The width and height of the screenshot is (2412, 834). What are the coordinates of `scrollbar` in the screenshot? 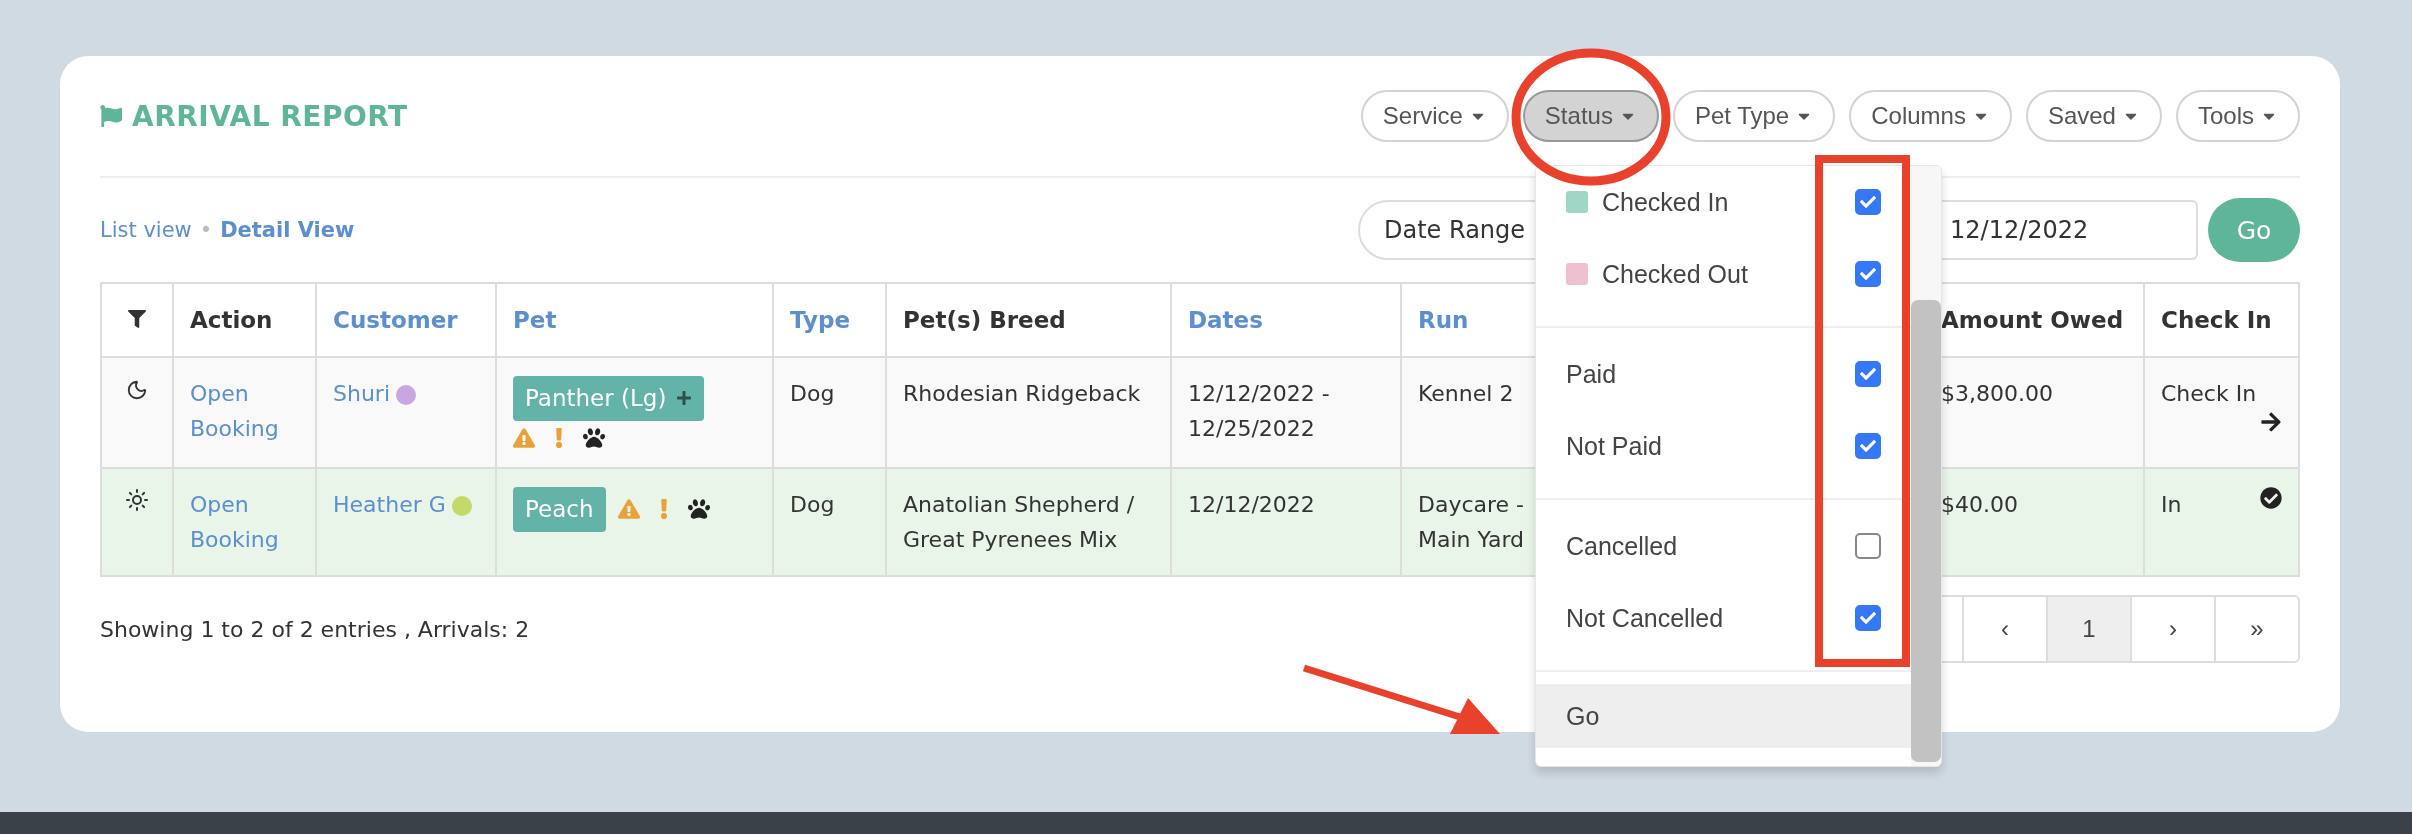 It's located at (1926, 531).